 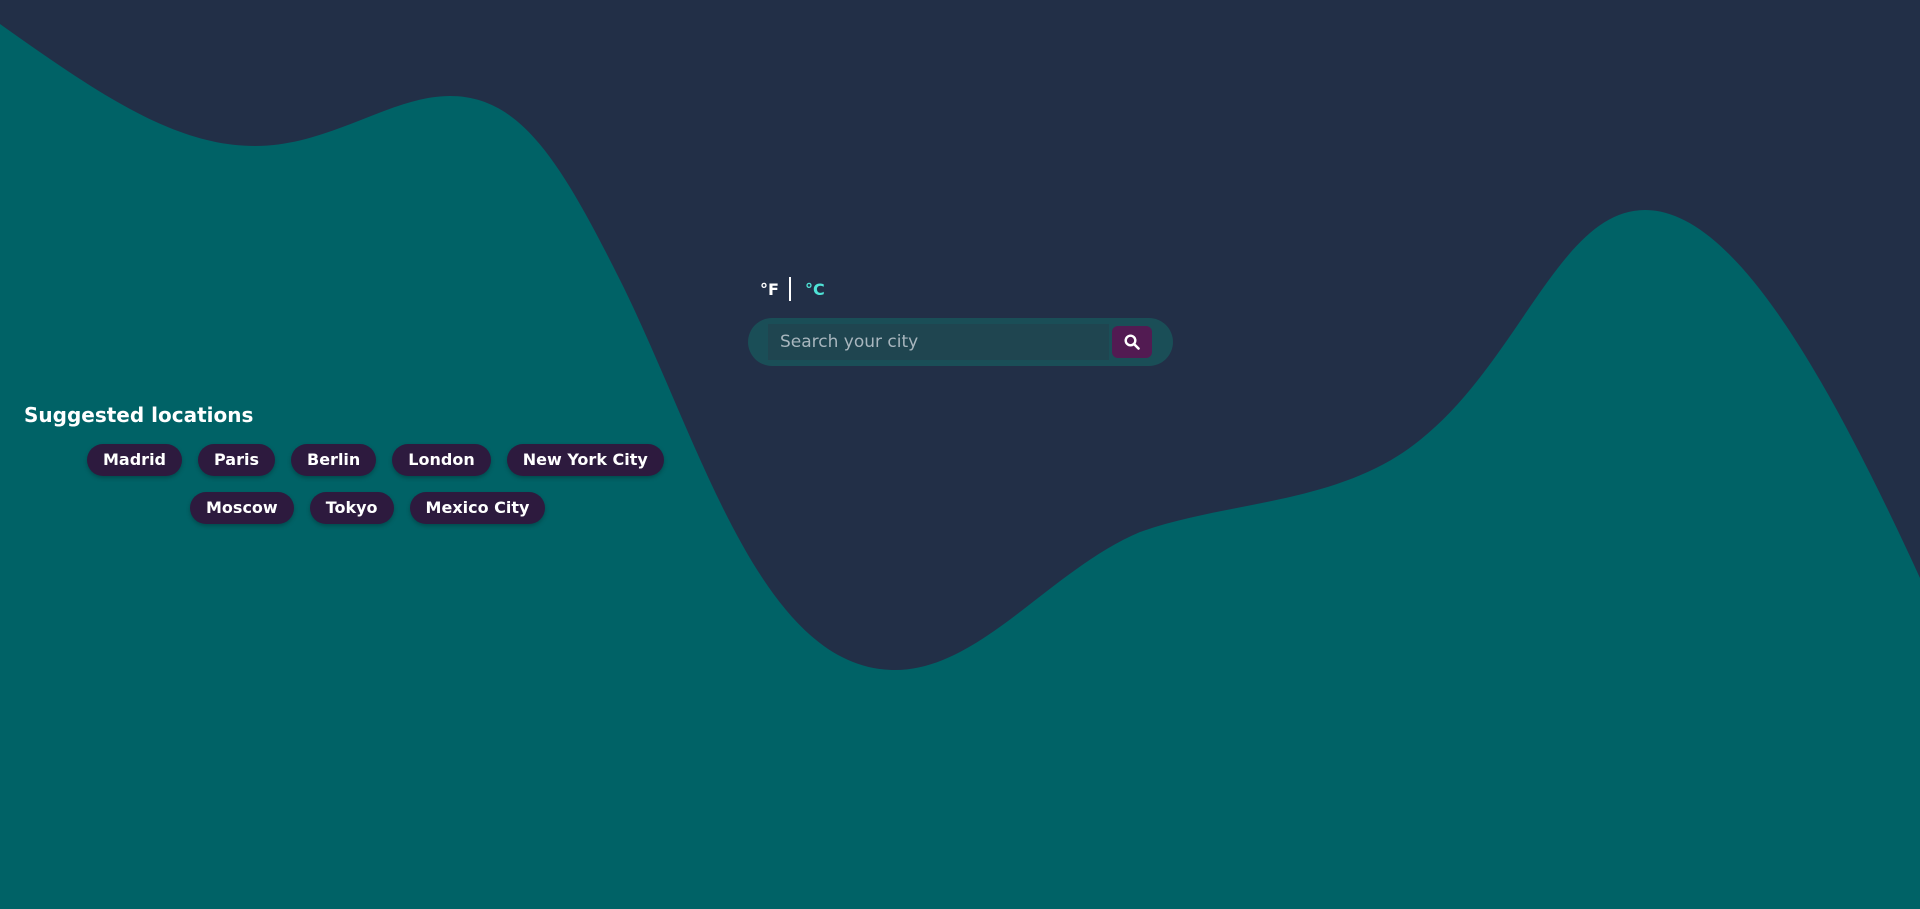 What do you see at coordinates (815, 289) in the screenshot?
I see `unit-celsius: °C` at bounding box center [815, 289].